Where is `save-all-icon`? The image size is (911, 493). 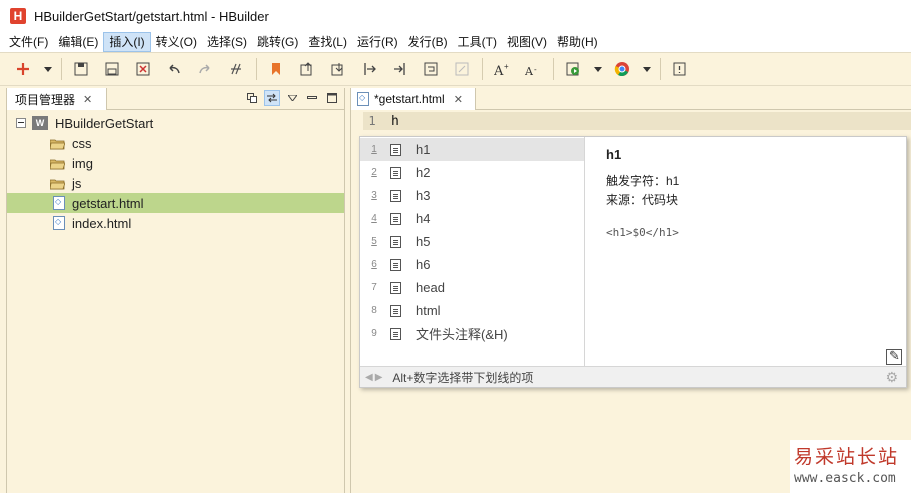 save-all-icon is located at coordinates (112, 69).